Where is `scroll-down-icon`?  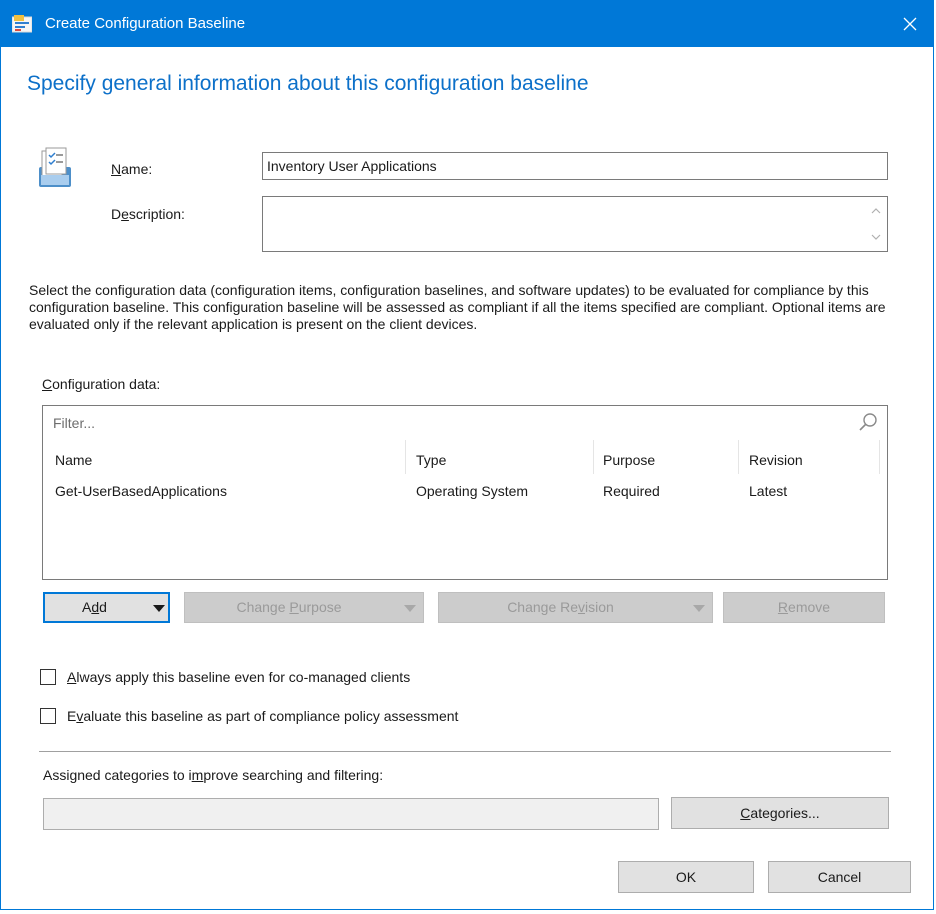 scroll-down-icon is located at coordinates (876, 237).